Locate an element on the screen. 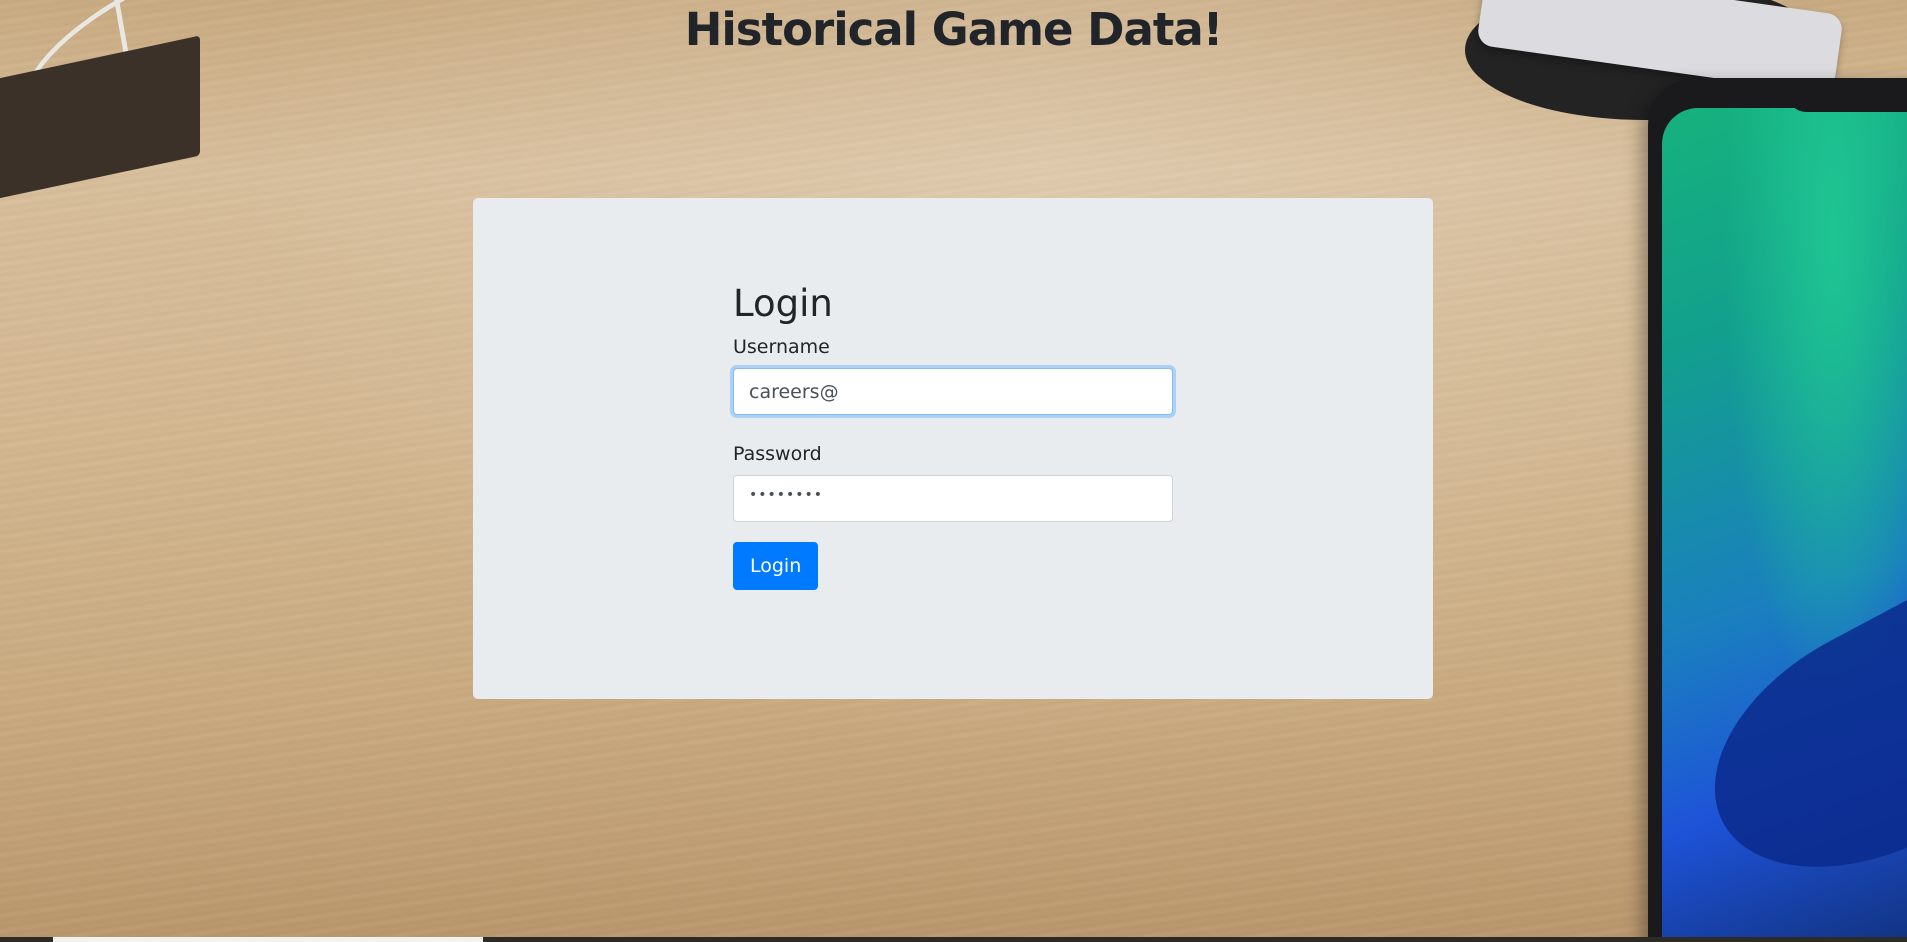  phone-notch is located at coordinates (1847, 95).